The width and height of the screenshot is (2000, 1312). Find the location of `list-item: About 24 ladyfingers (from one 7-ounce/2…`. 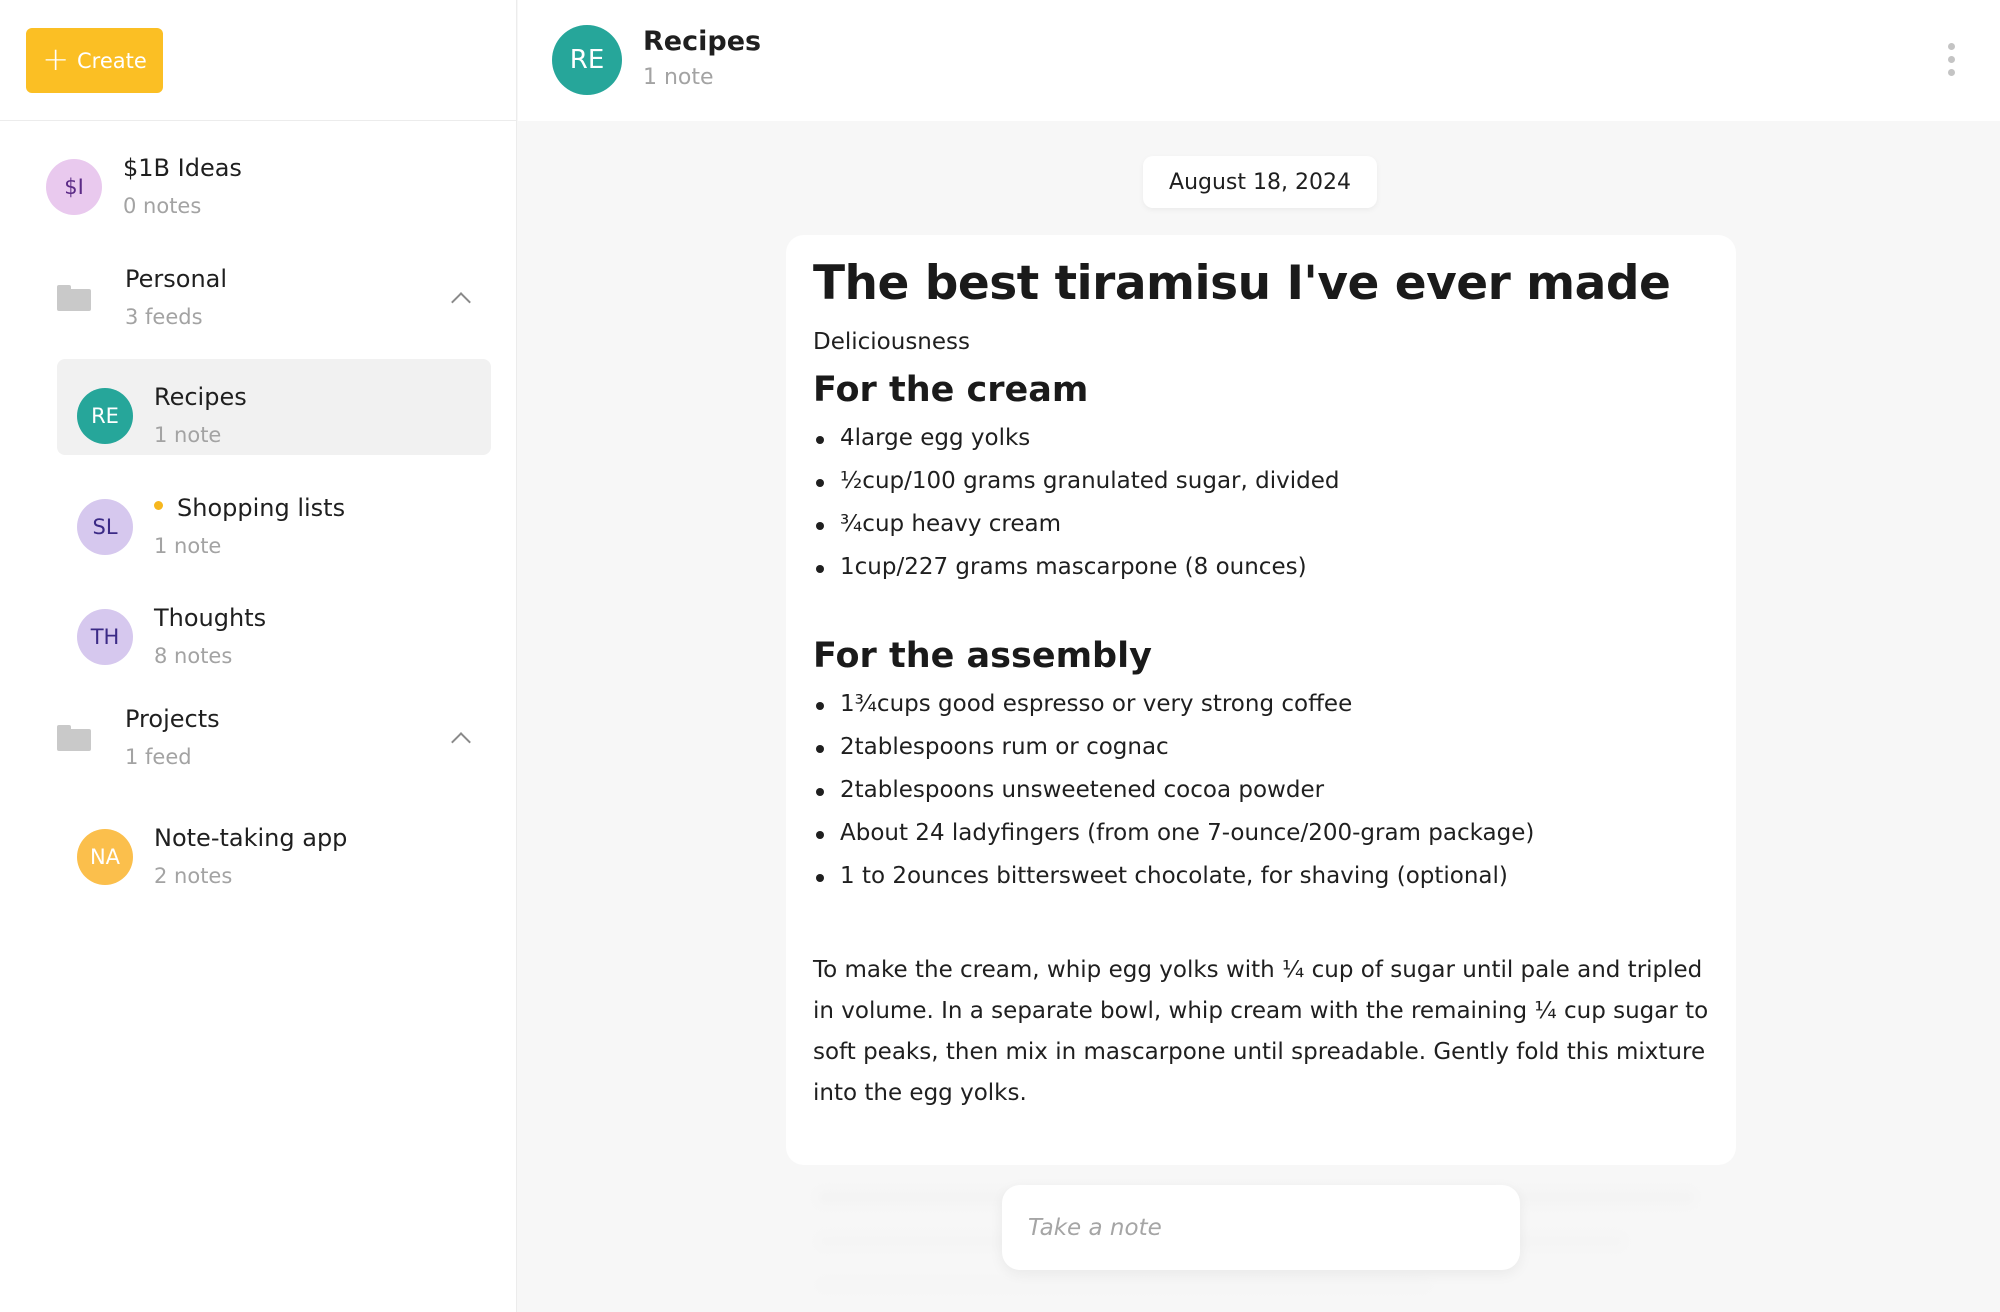

list-item: About 24 ladyfingers (from one 7-ounce/2… is located at coordinates (1261, 833).